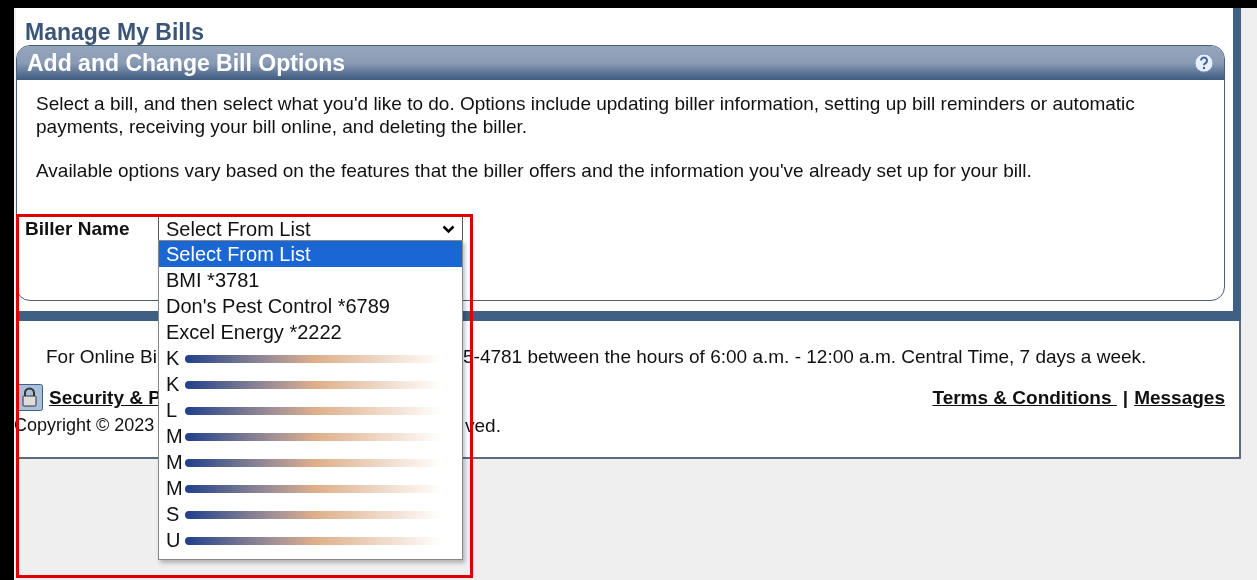 This screenshot has height=580, width=1257. I want to click on dropdown-option: BMI *3781, so click(310, 280).